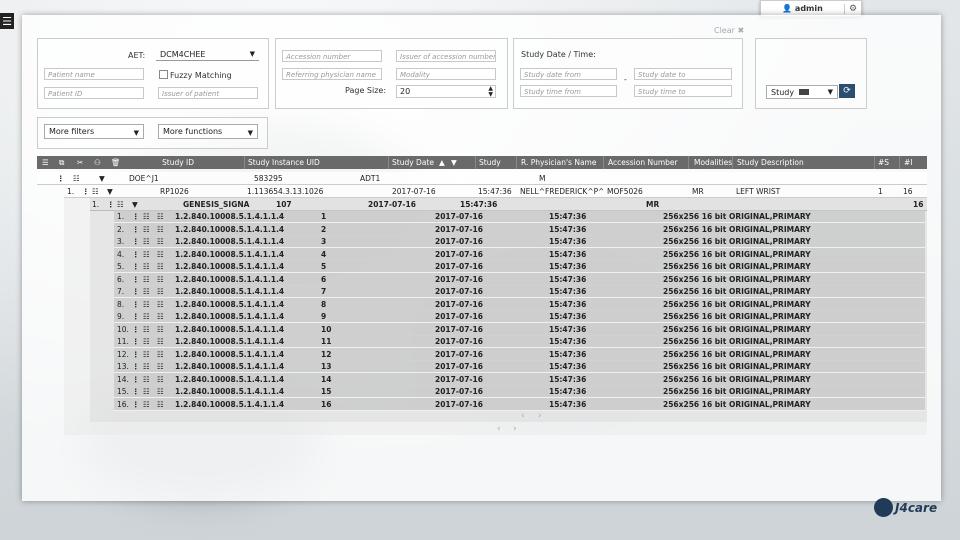  What do you see at coordinates (568, 74) in the screenshot?
I see `date-from-input: Study date from` at bounding box center [568, 74].